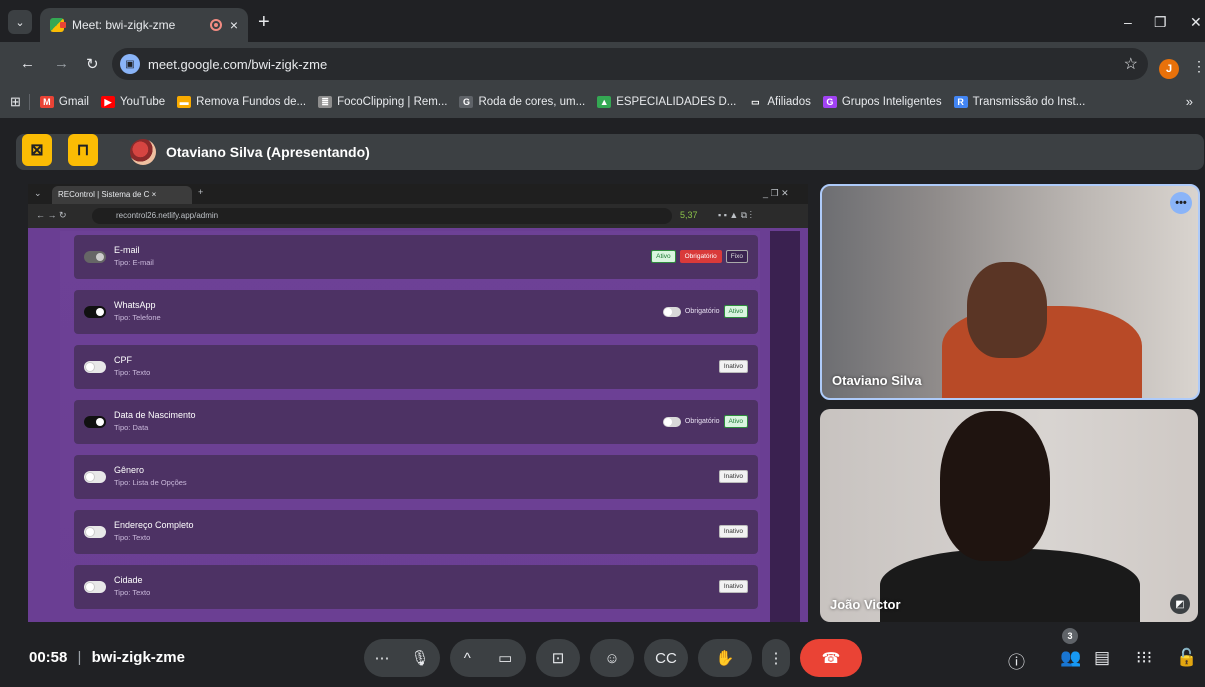 The image size is (1205, 687). What do you see at coordinates (467, 658) in the screenshot?
I see `camera-options-icon: ^` at bounding box center [467, 658].